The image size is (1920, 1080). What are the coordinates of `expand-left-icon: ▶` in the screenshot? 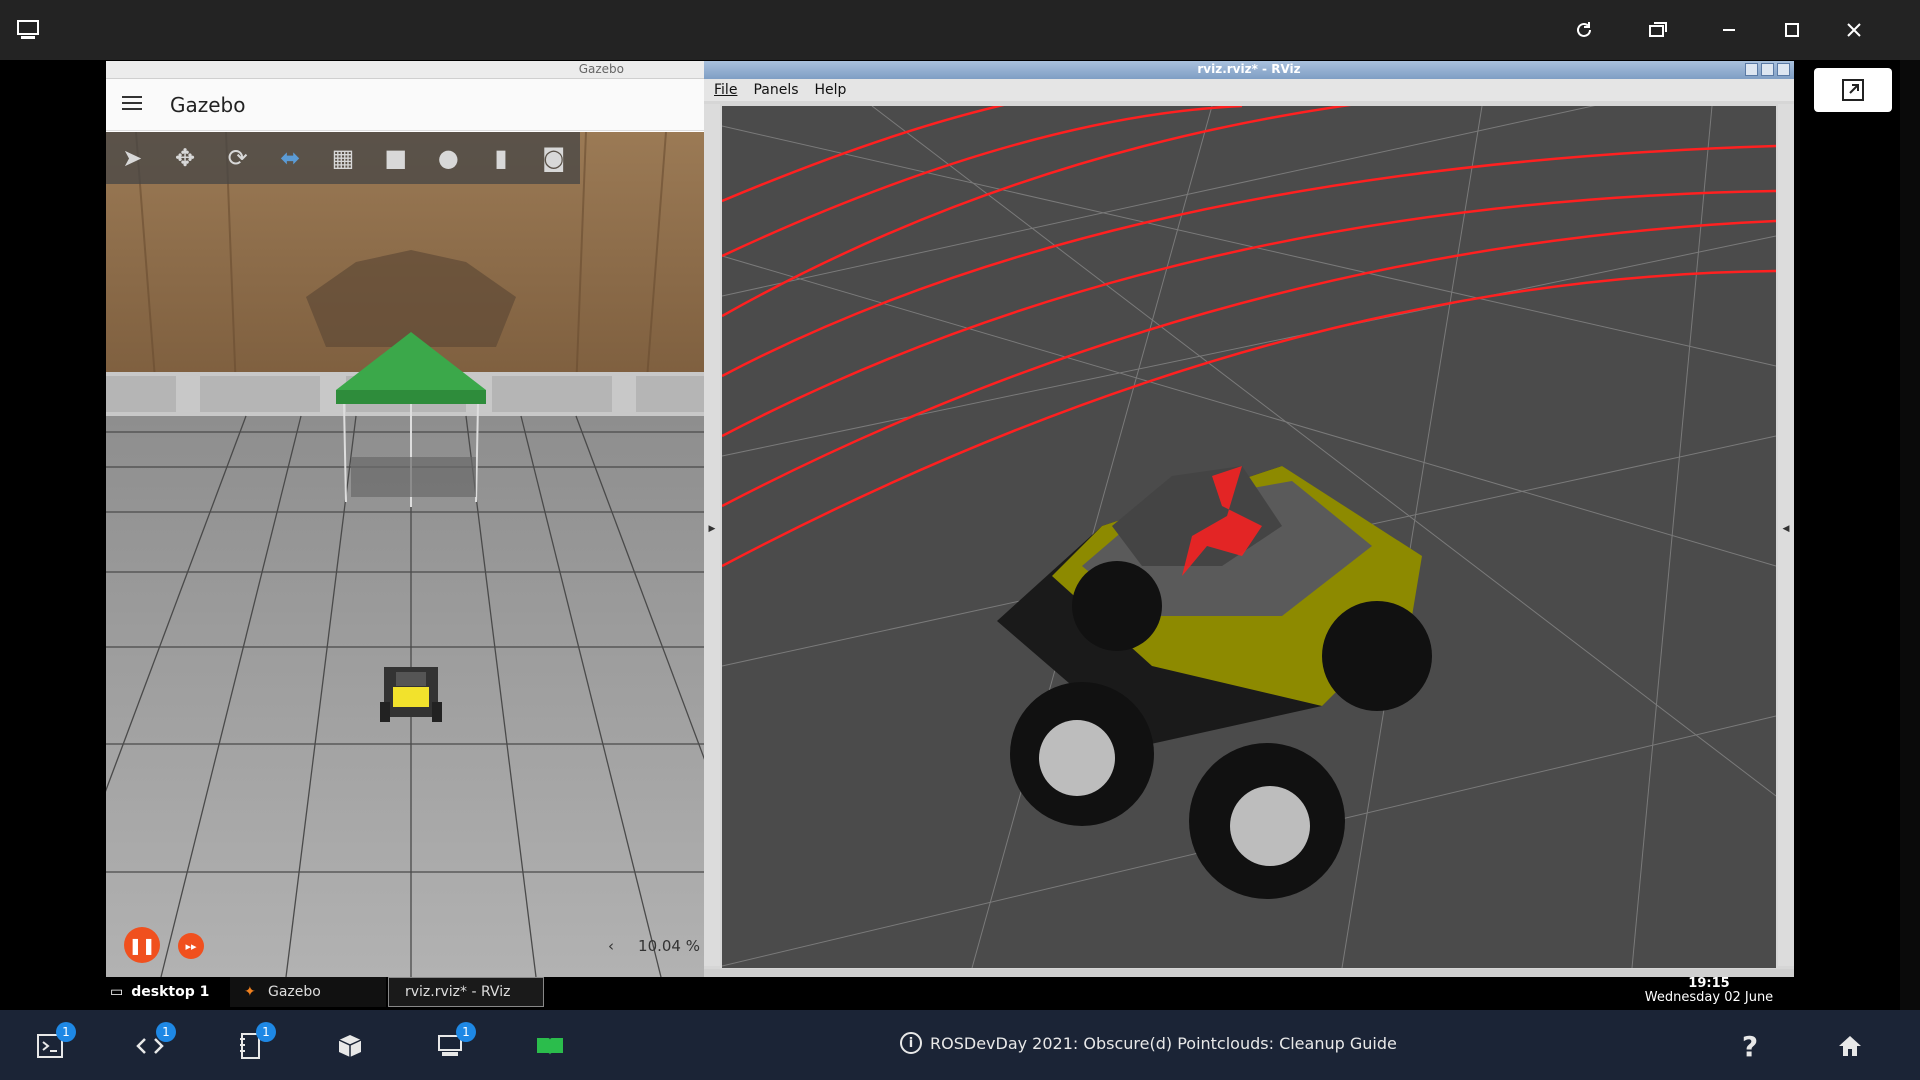 It's located at (712, 529).